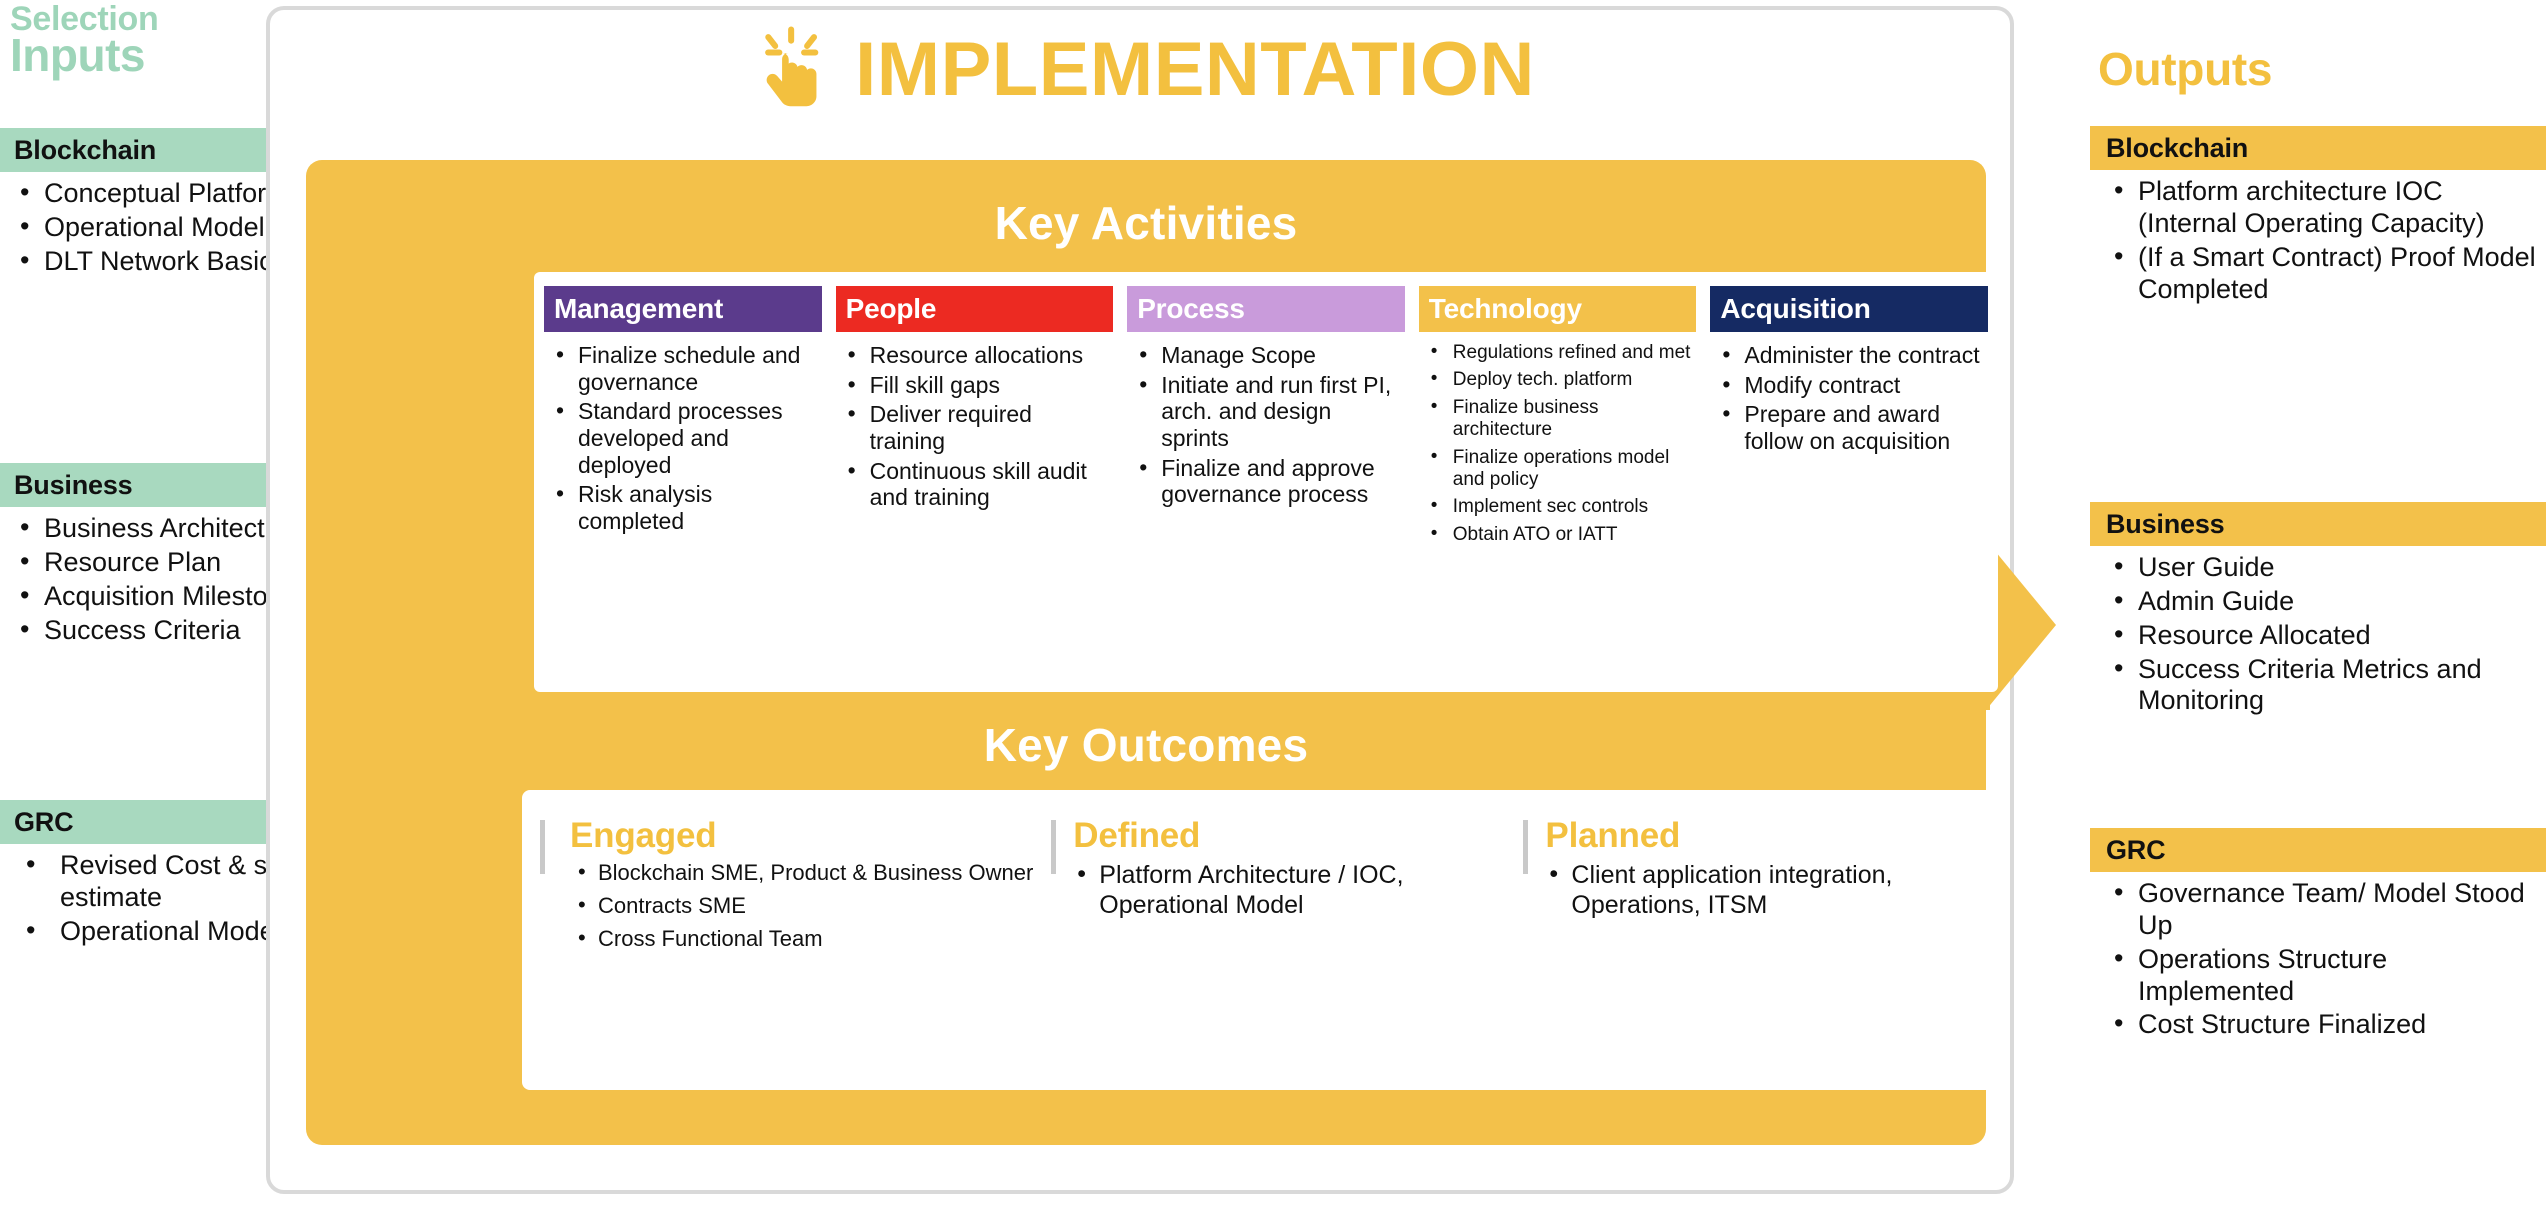  I want to click on output-group-grc-label: GRC, so click(2136, 849).